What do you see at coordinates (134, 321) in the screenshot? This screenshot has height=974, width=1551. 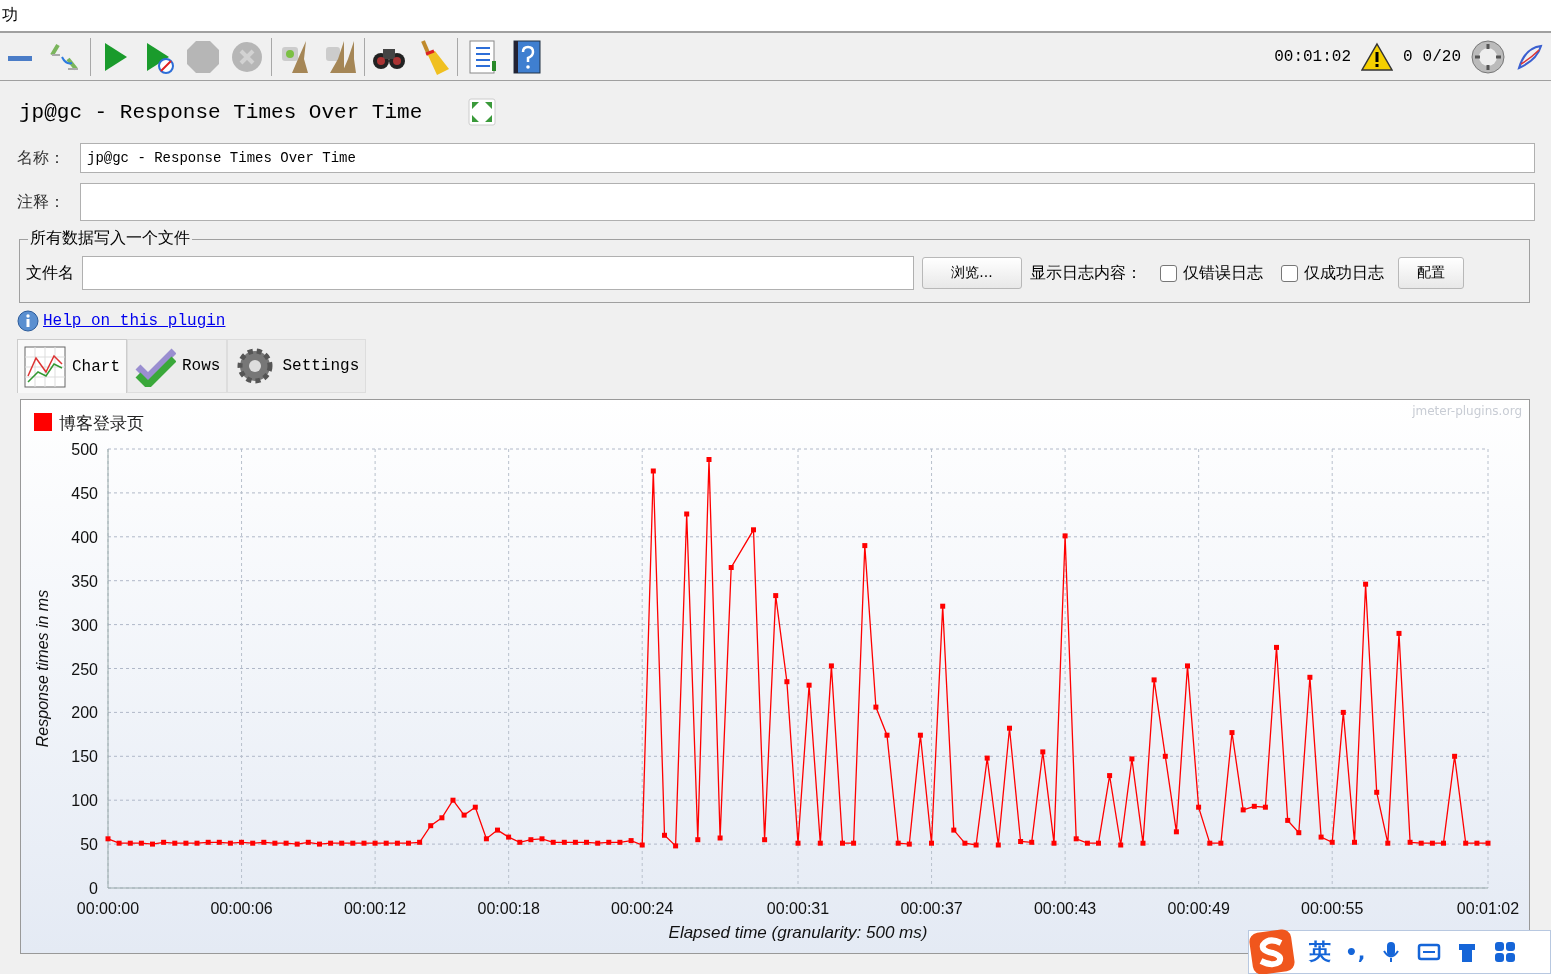 I see `help-link: Help on this plugin` at bounding box center [134, 321].